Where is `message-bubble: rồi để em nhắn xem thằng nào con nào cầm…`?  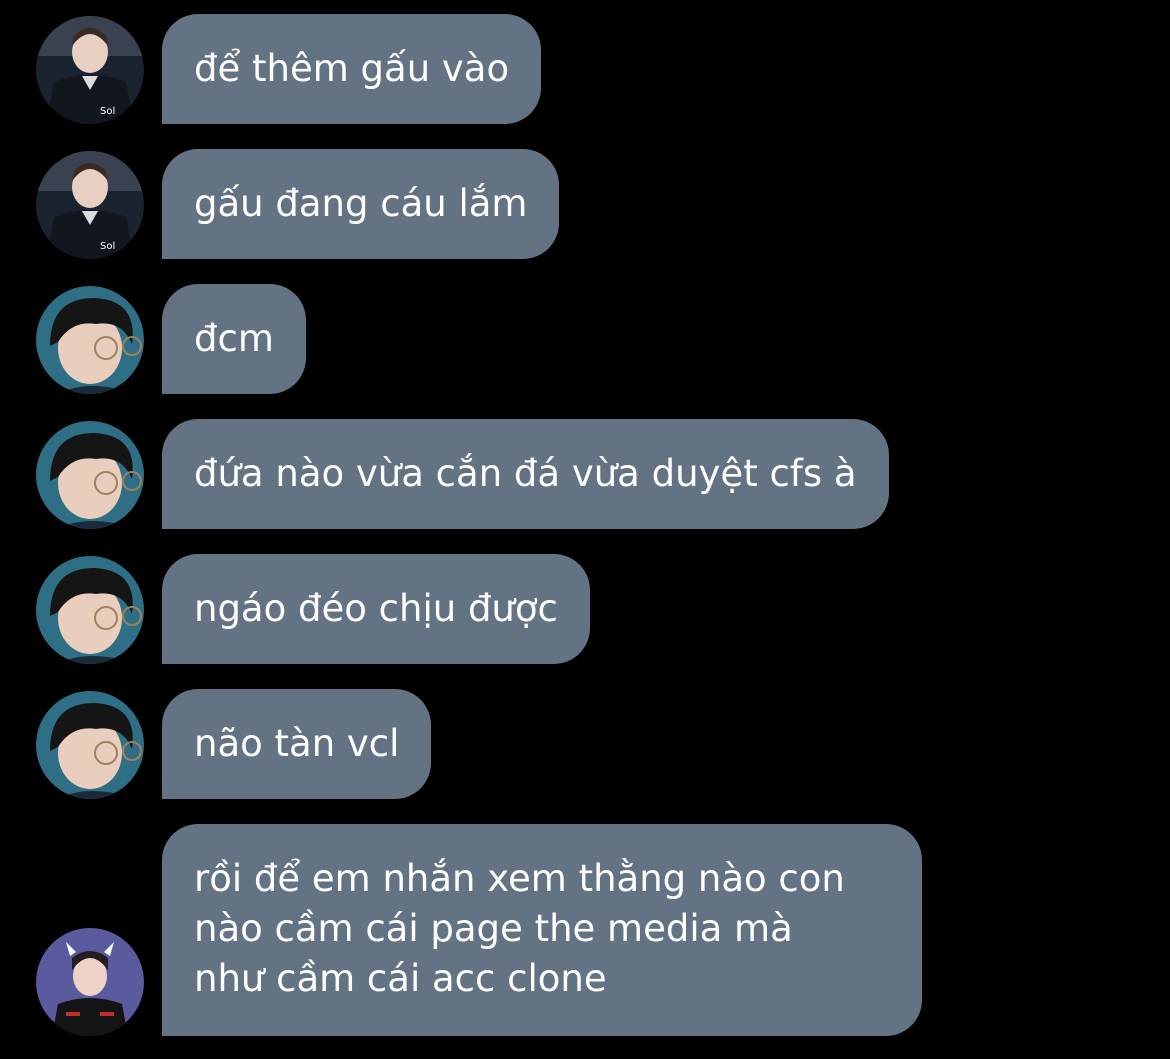 message-bubble: rồi để em nhắn xem thằng nào con nào cầm… is located at coordinates (542, 930).